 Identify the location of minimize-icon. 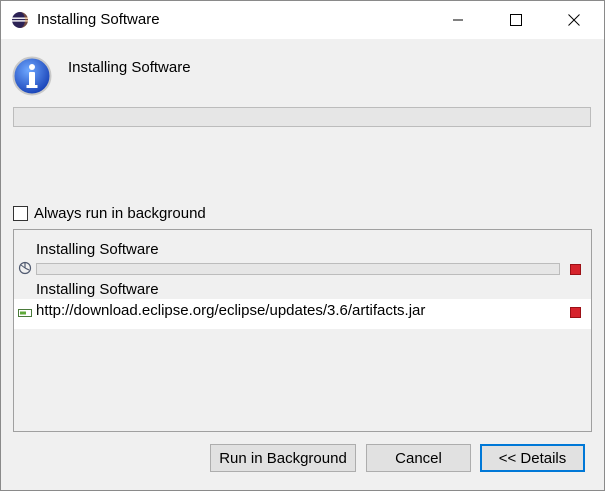
(458, 20).